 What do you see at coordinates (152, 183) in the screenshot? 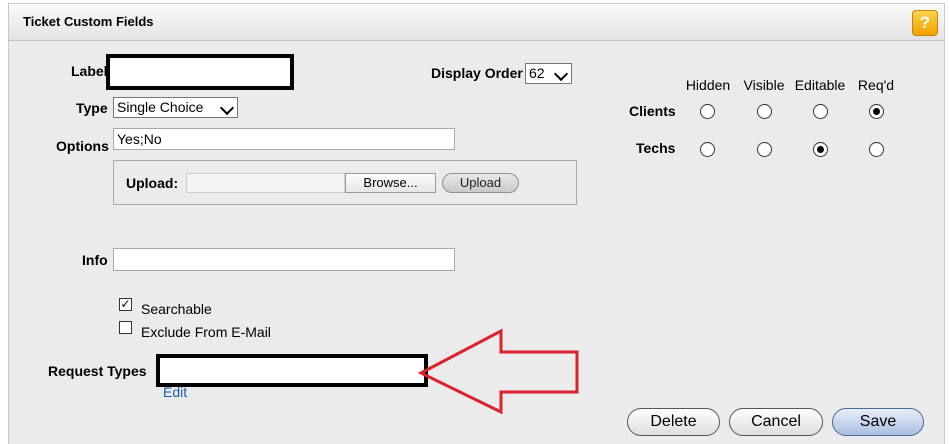
I see `upload-label: Upload:` at bounding box center [152, 183].